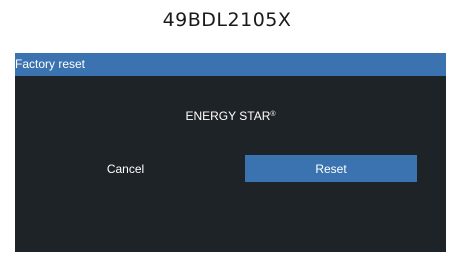  I want to click on reset-button-label: Reset, so click(331, 168).